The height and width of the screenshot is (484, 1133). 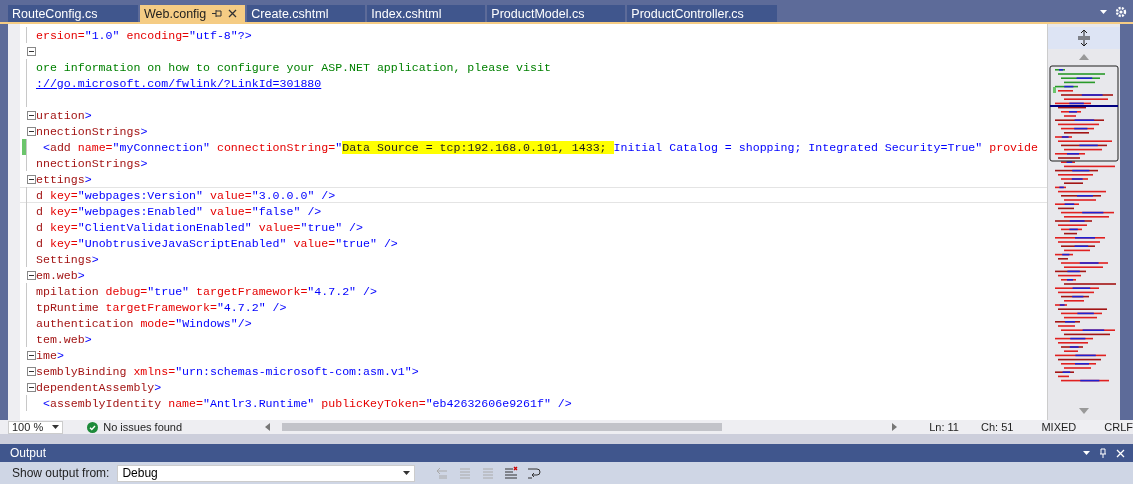 What do you see at coordinates (36, 427) in the screenshot?
I see `zoom-dropdown: 100 %` at bounding box center [36, 427].